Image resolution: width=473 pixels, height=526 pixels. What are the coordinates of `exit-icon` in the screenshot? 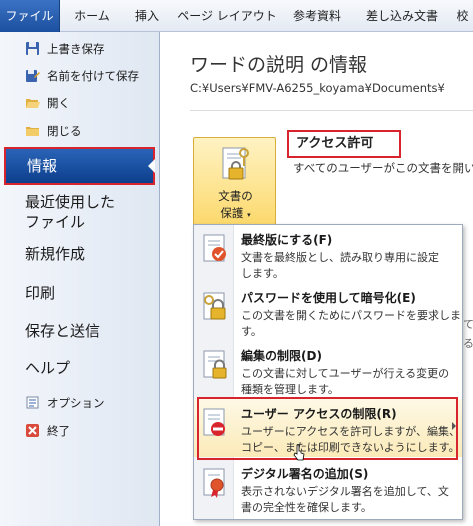 It's located at (32, 430).